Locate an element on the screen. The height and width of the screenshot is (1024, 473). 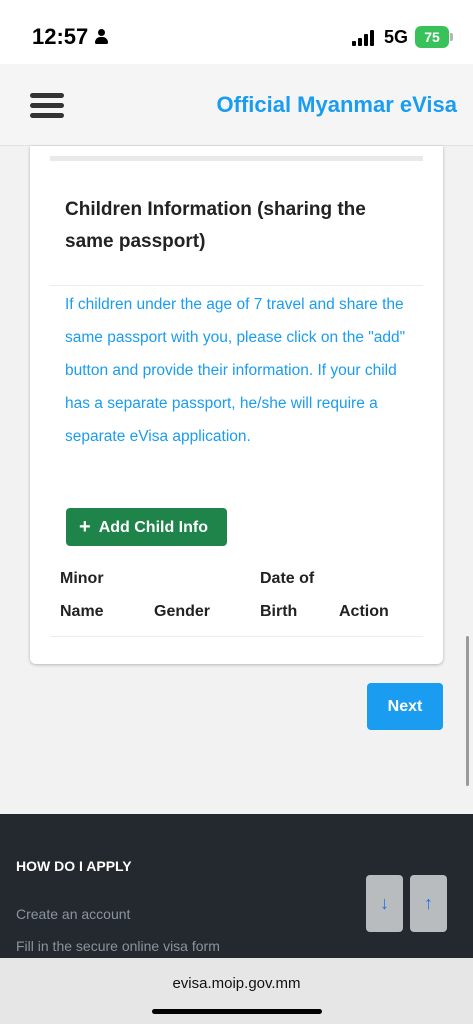
column-header-date-of-birth: Date of Birth is located at coordinates (287, 595).